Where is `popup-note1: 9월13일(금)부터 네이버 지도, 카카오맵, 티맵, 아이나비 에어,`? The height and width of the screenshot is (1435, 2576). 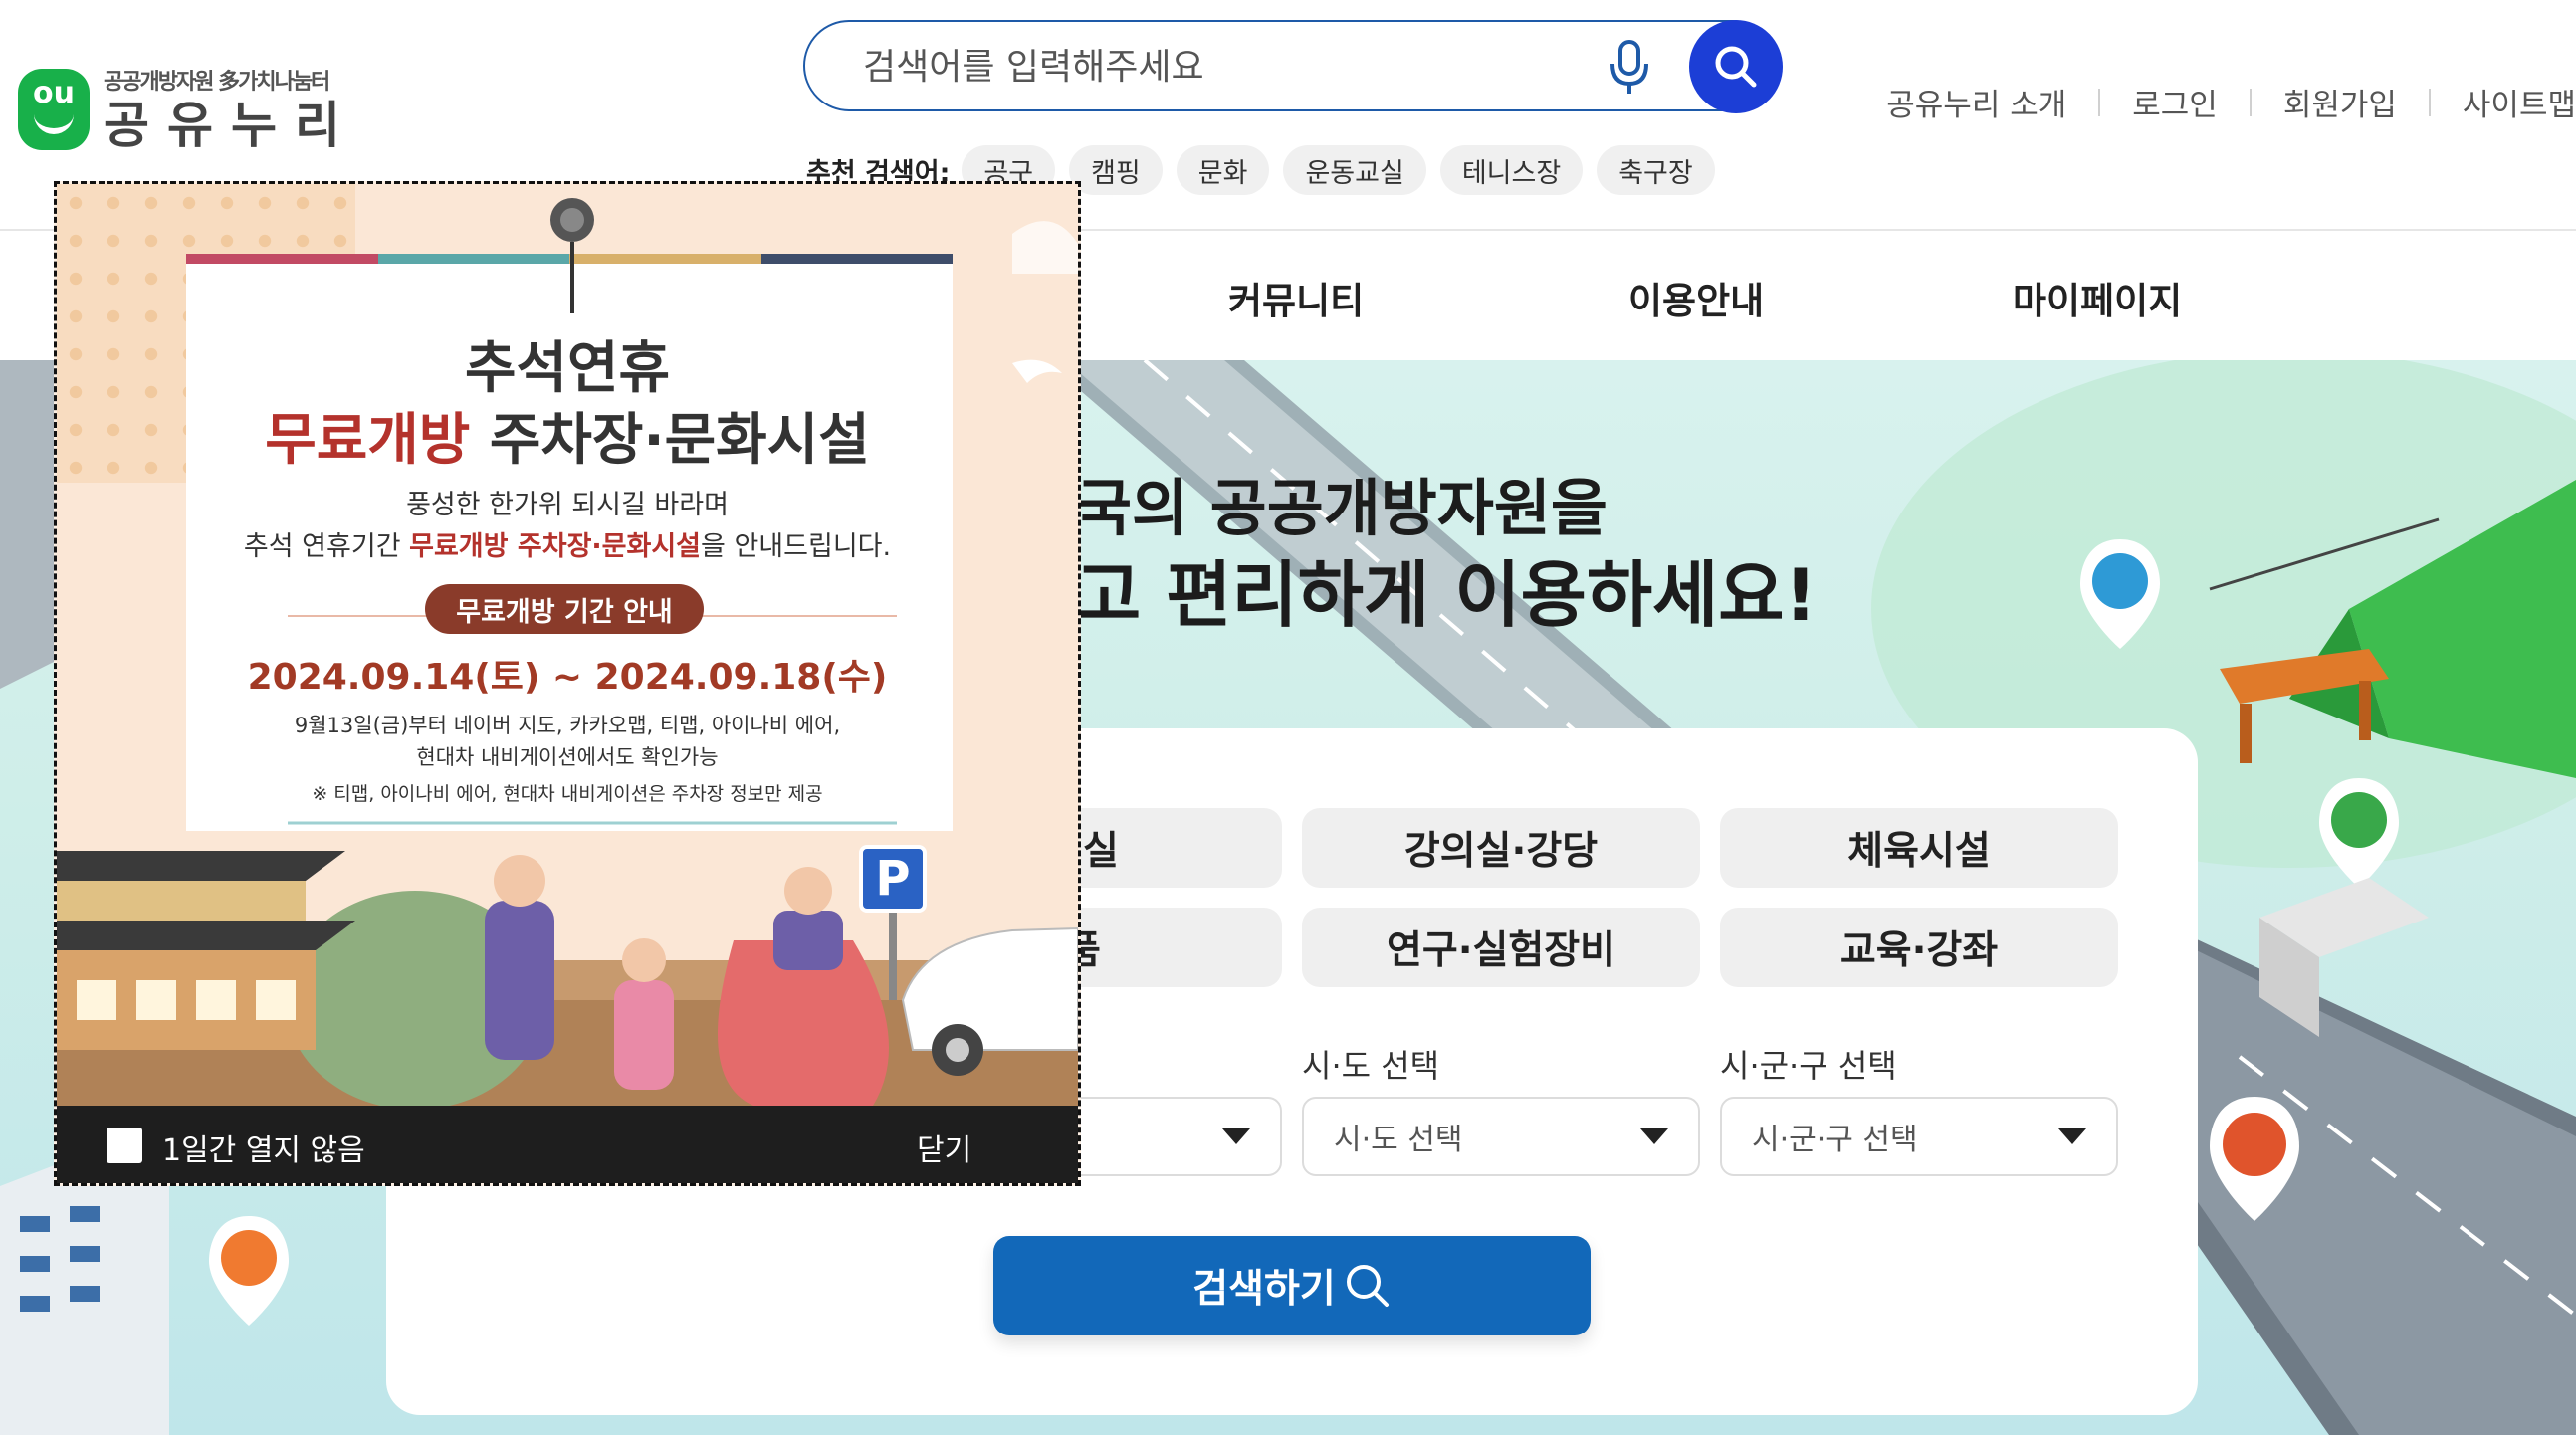 popup-note1: 9월13일(금)부터 네이버 지도, 카카오맵, 티맵, 아이나비 에어, is located at coordinates (567, 725).